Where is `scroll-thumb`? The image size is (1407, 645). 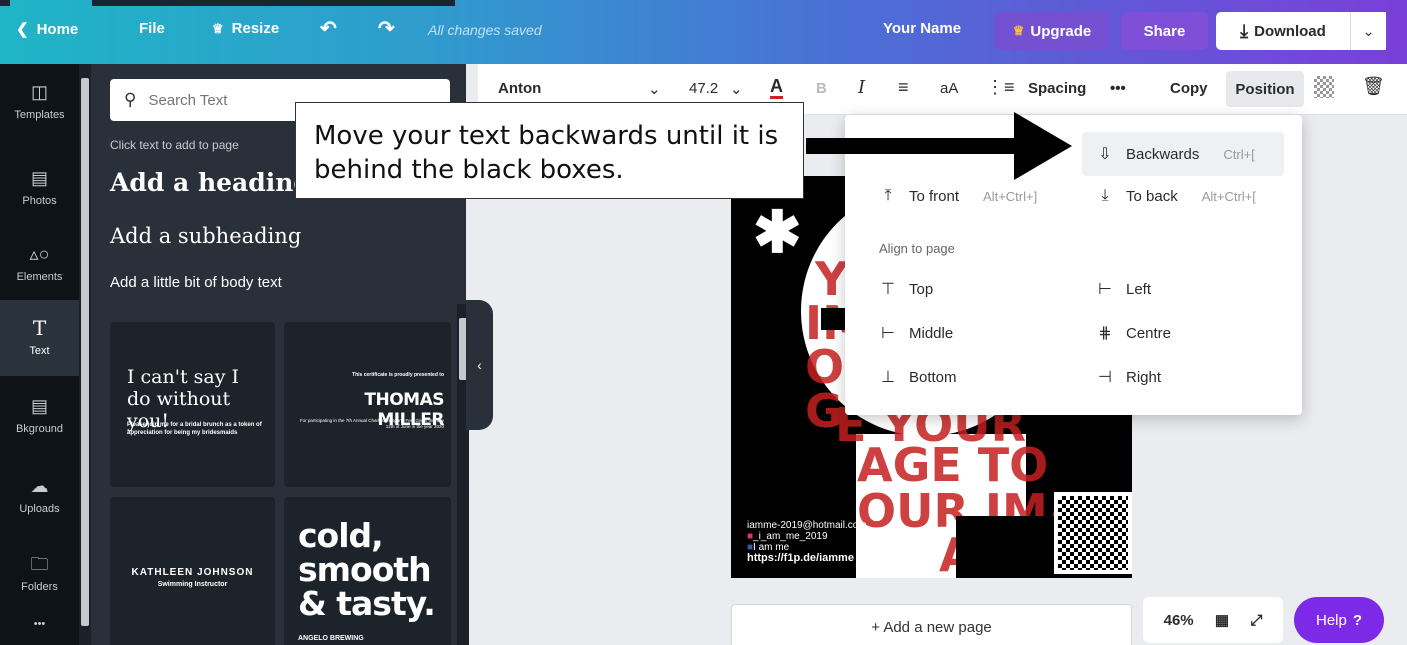
scroll-thumb is located at coordinates (85, 352).